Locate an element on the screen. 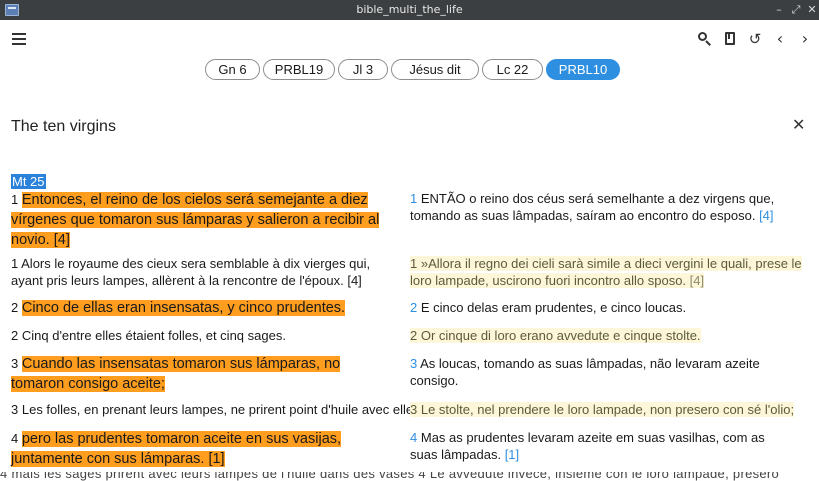  reference-heading: Mt 25 is located at coordinates (28, 181).